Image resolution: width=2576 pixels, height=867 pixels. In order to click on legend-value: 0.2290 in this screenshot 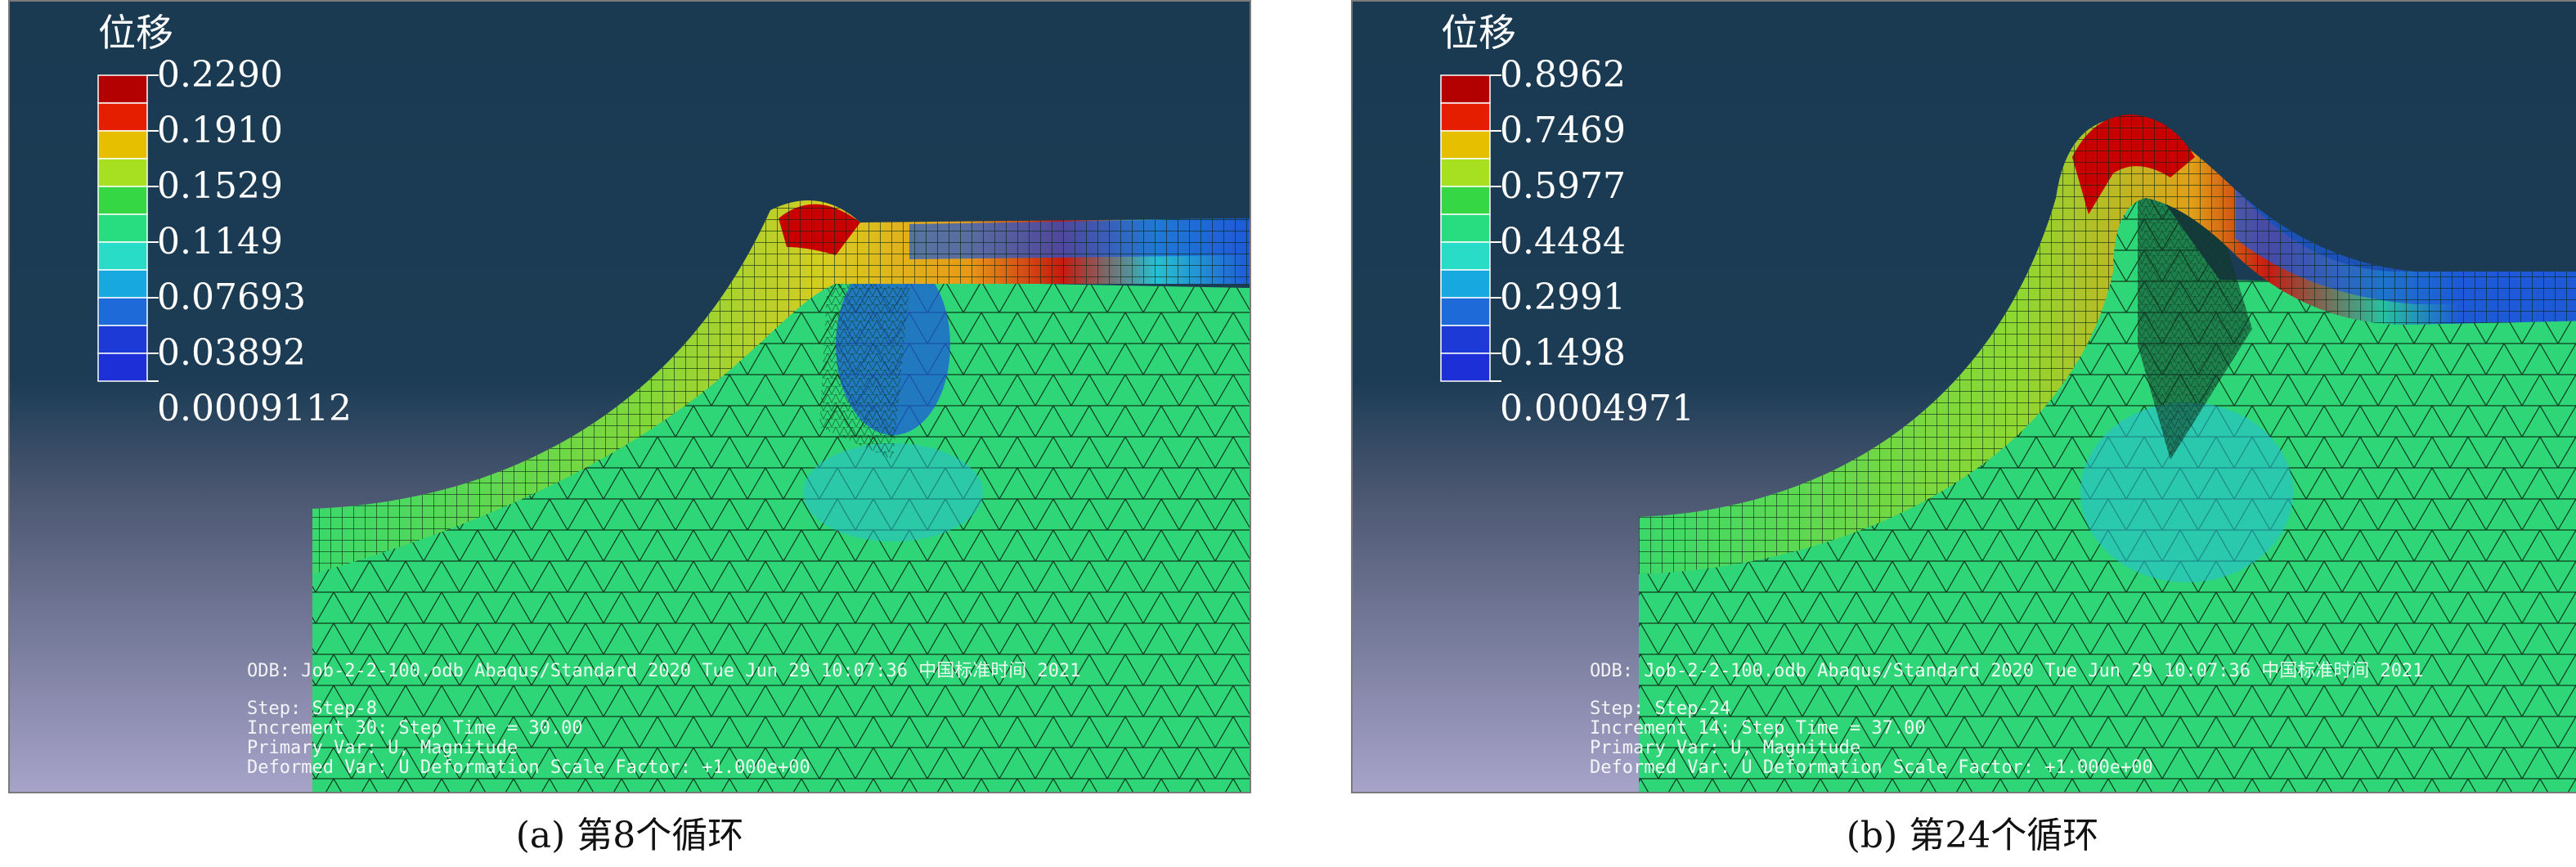, I will do `click(220, 75)`.